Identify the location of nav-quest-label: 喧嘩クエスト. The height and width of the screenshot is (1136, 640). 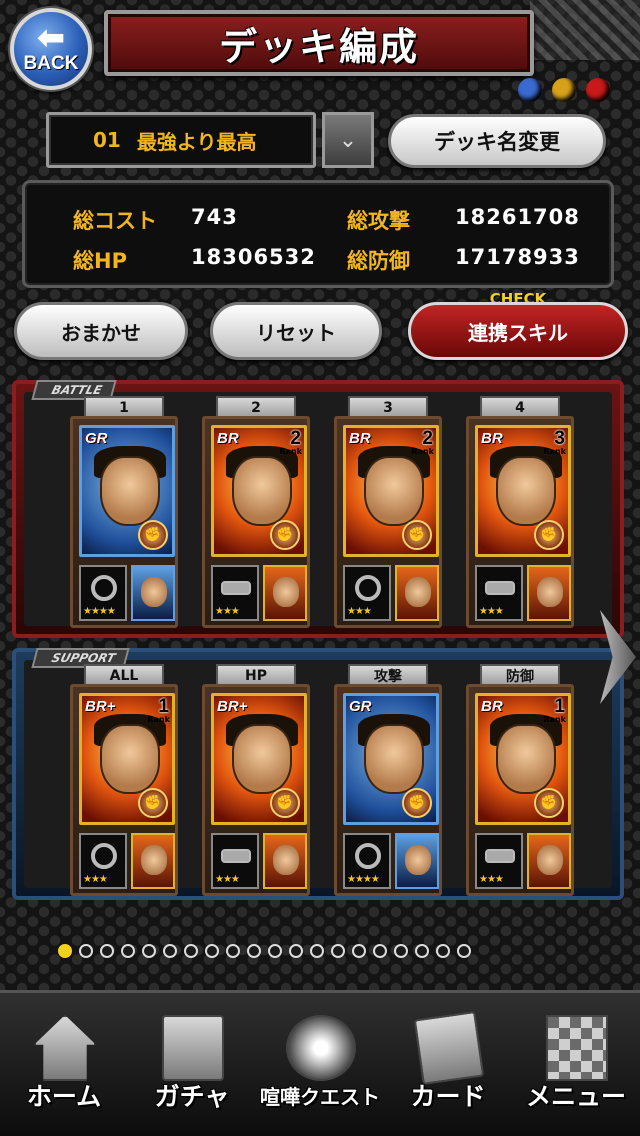
(320, 1097).